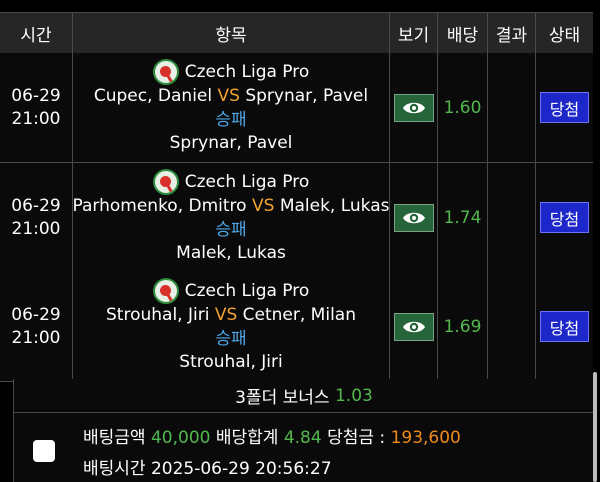 The width and height of the screenshot is (600, 482). What do you see at coordinates (463, 326) in the screenshot?
I see `odds-value: 1.69` at bounding box center [463, 326].